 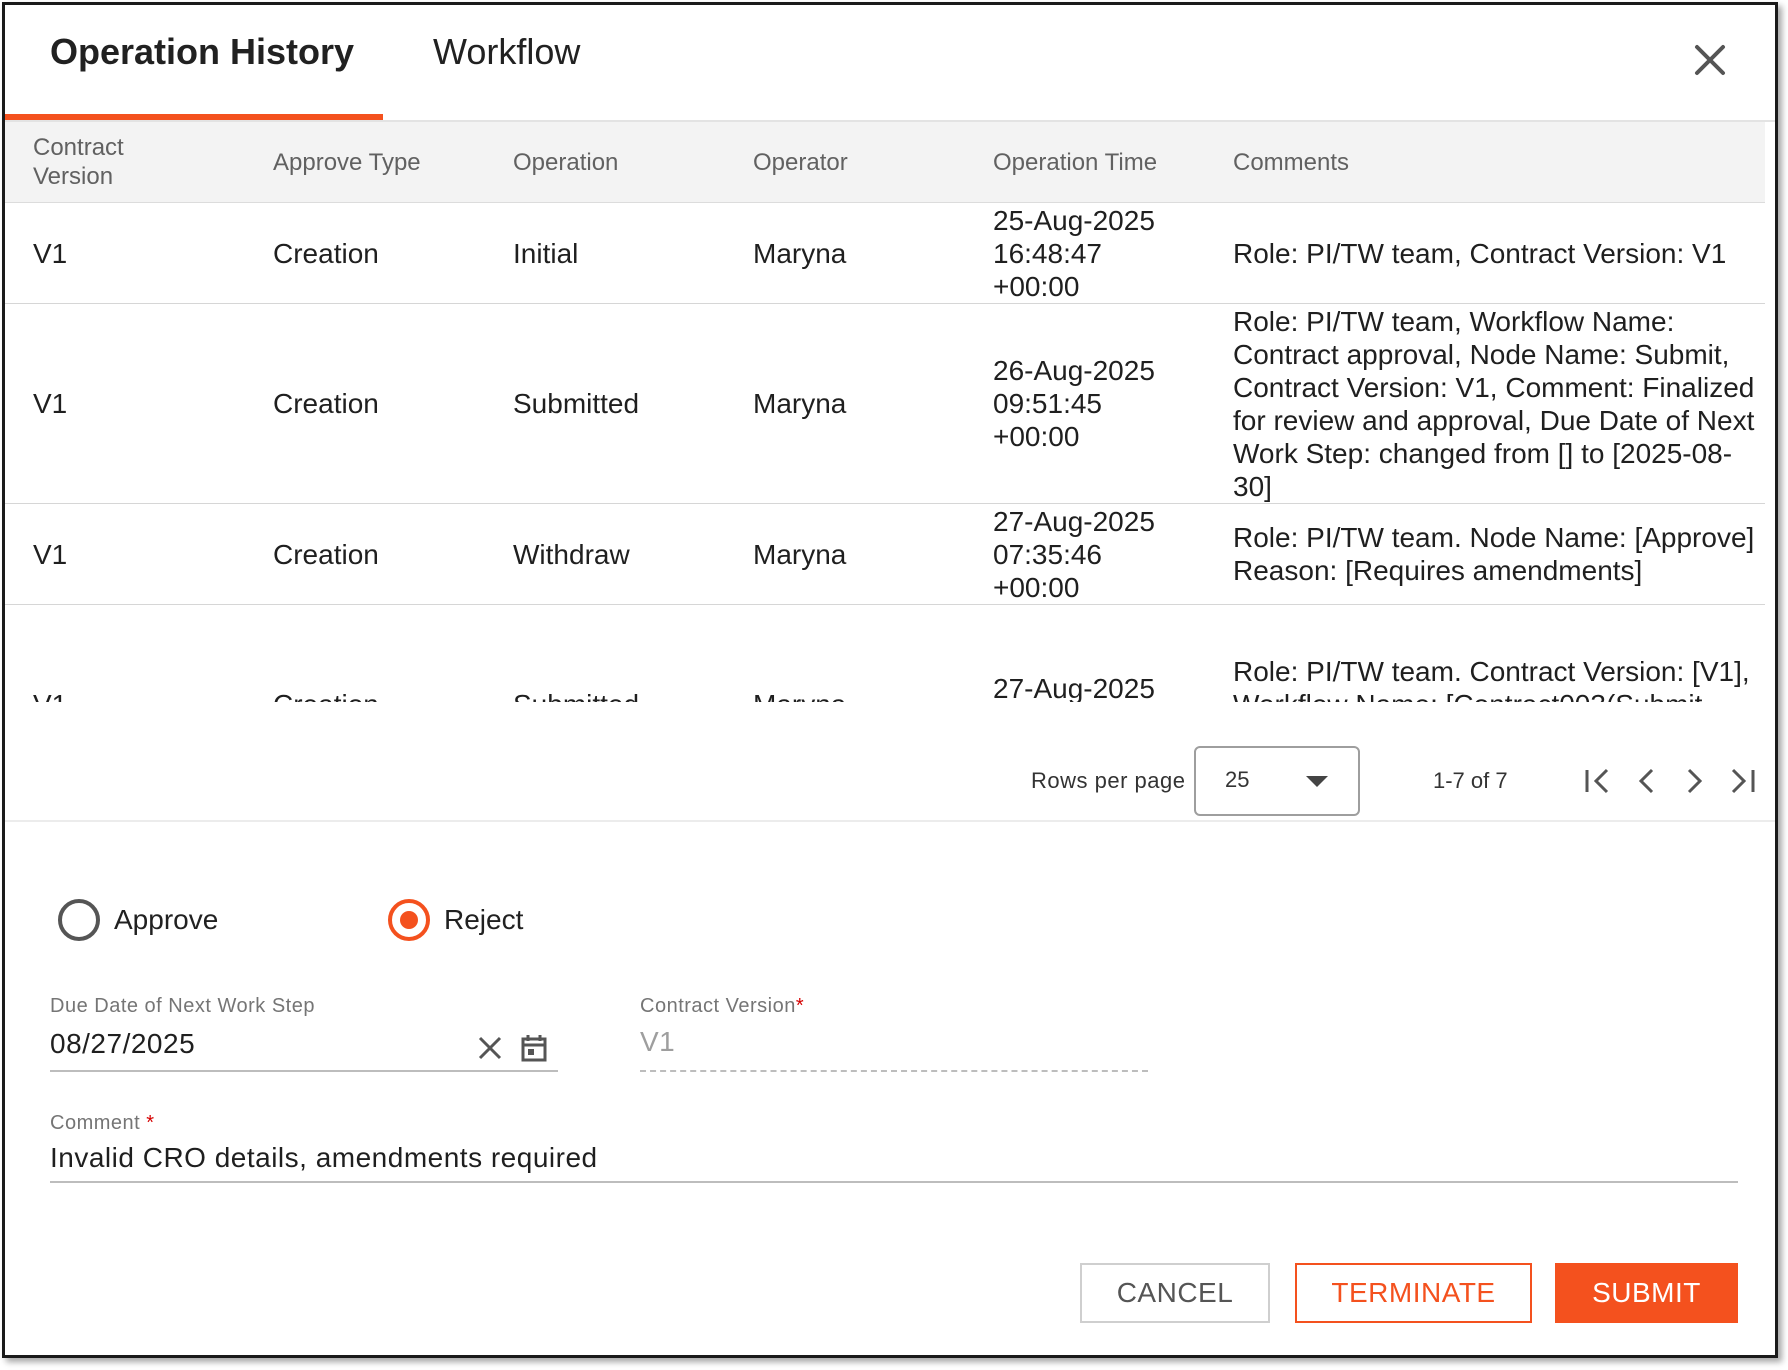 I want to click on tab-bar: Operation History Workflow, so click(x=890, y=63).